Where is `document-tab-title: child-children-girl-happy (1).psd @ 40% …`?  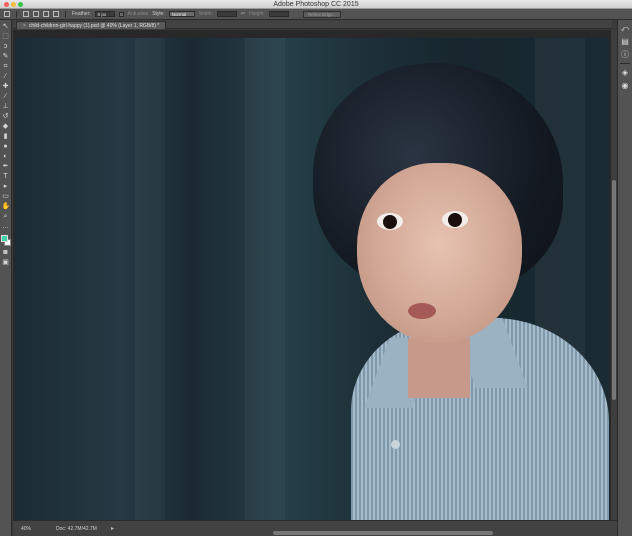 document-tab-title: child-children-girl-happy (1).psd @ 40% … is located at coordinates (94, 26).